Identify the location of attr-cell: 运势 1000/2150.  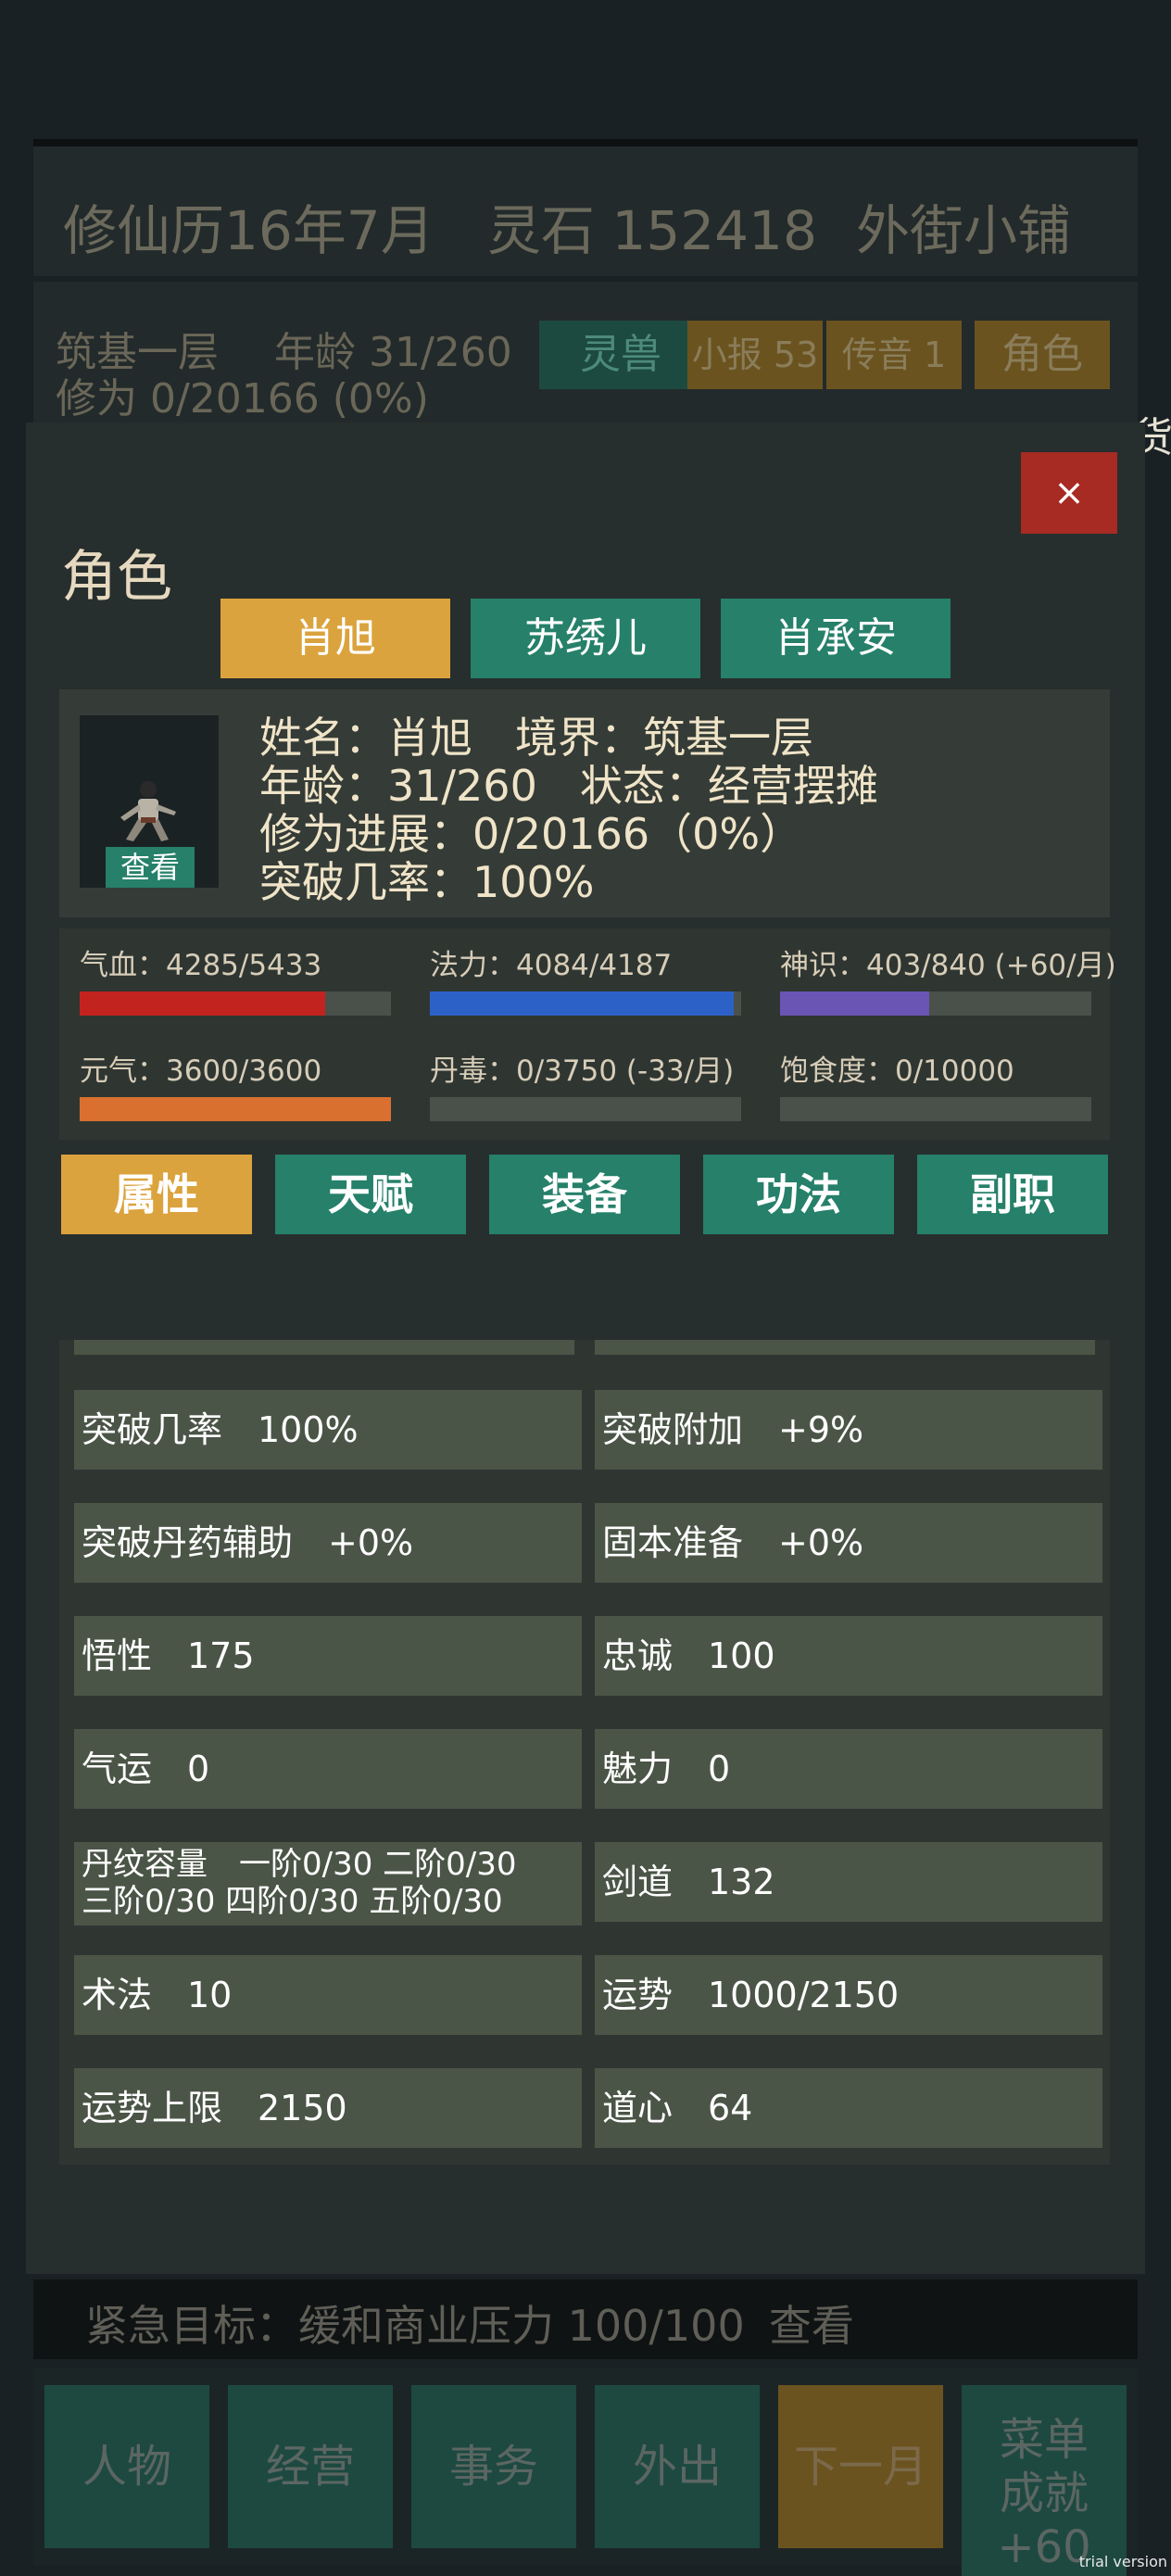
(849, 1995).